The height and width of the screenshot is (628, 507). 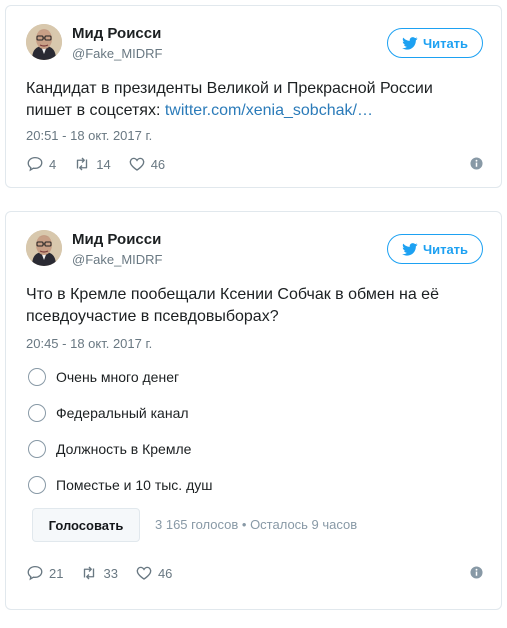 I want to click on timestamp: 20:45 - 18 окт. 2017 г., so click(x=89, y=343).